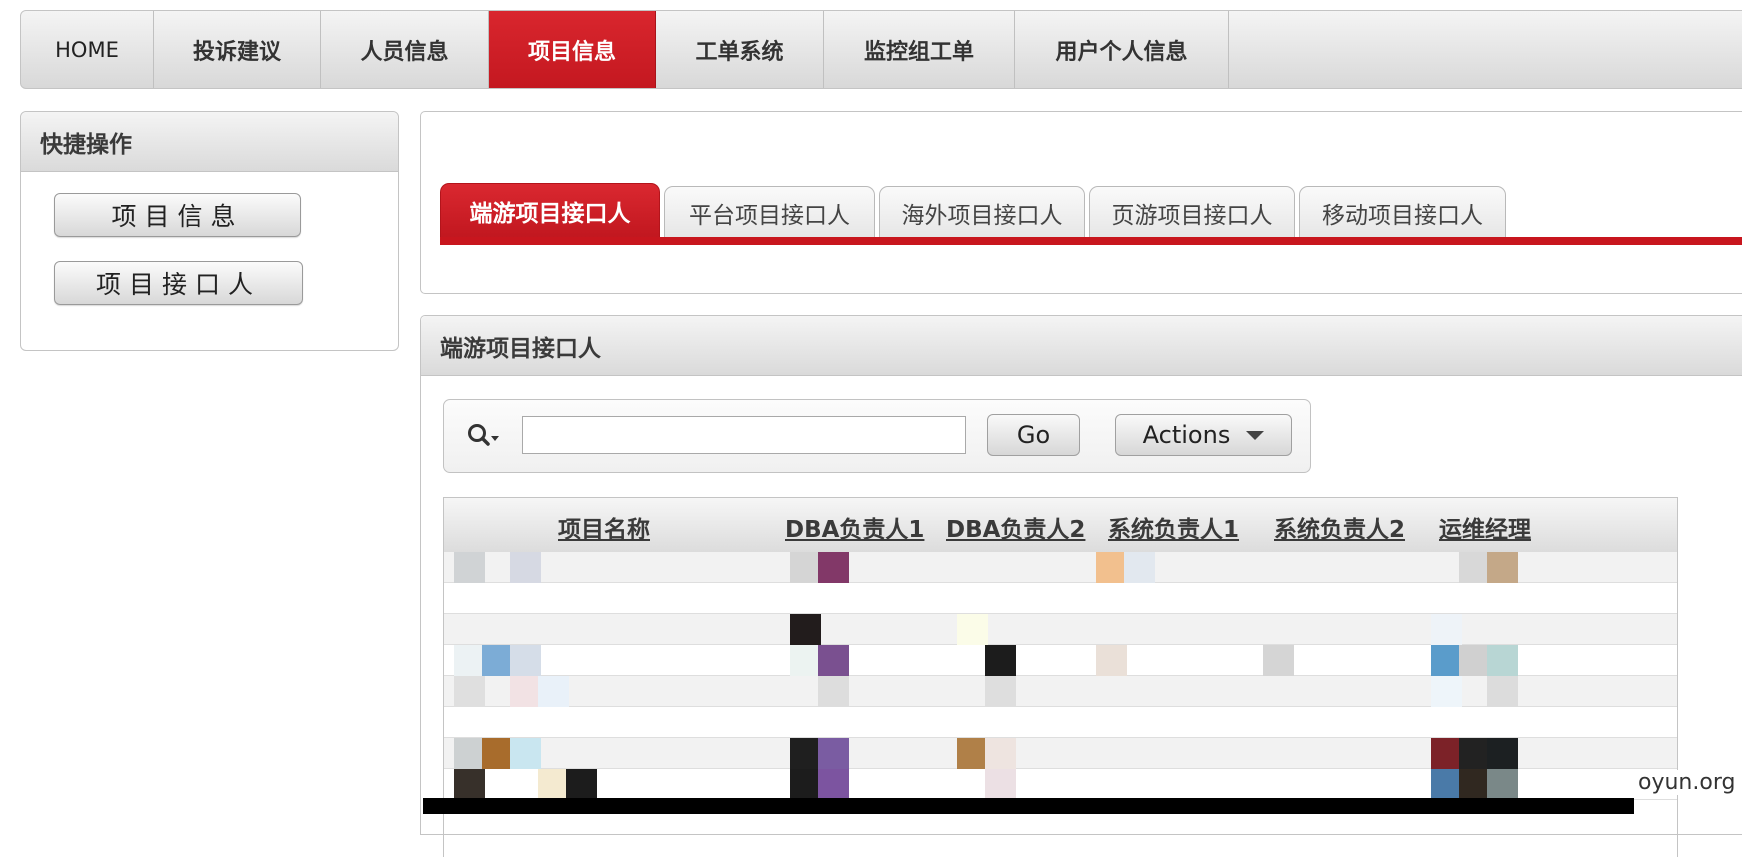  I want to click on nav-home: HOME, so click(87, 49).